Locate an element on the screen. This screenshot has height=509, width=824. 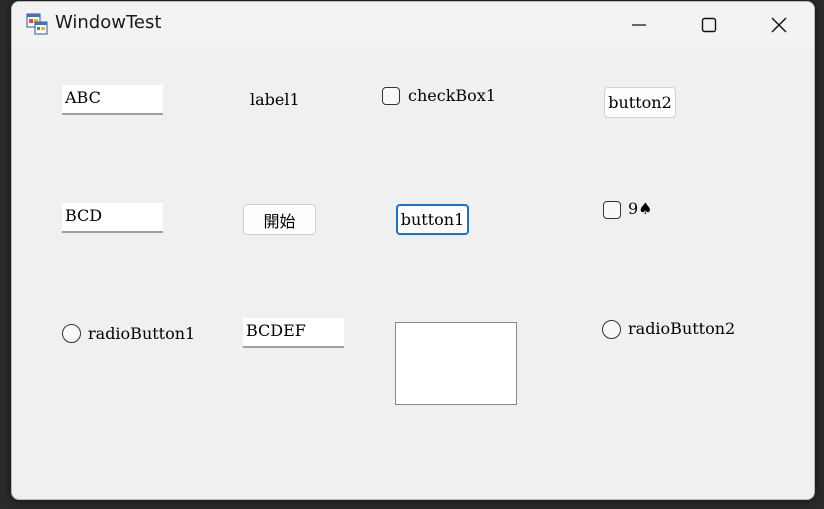
radio-button2-label: radioButton2 is located at coordinates (681, 328).